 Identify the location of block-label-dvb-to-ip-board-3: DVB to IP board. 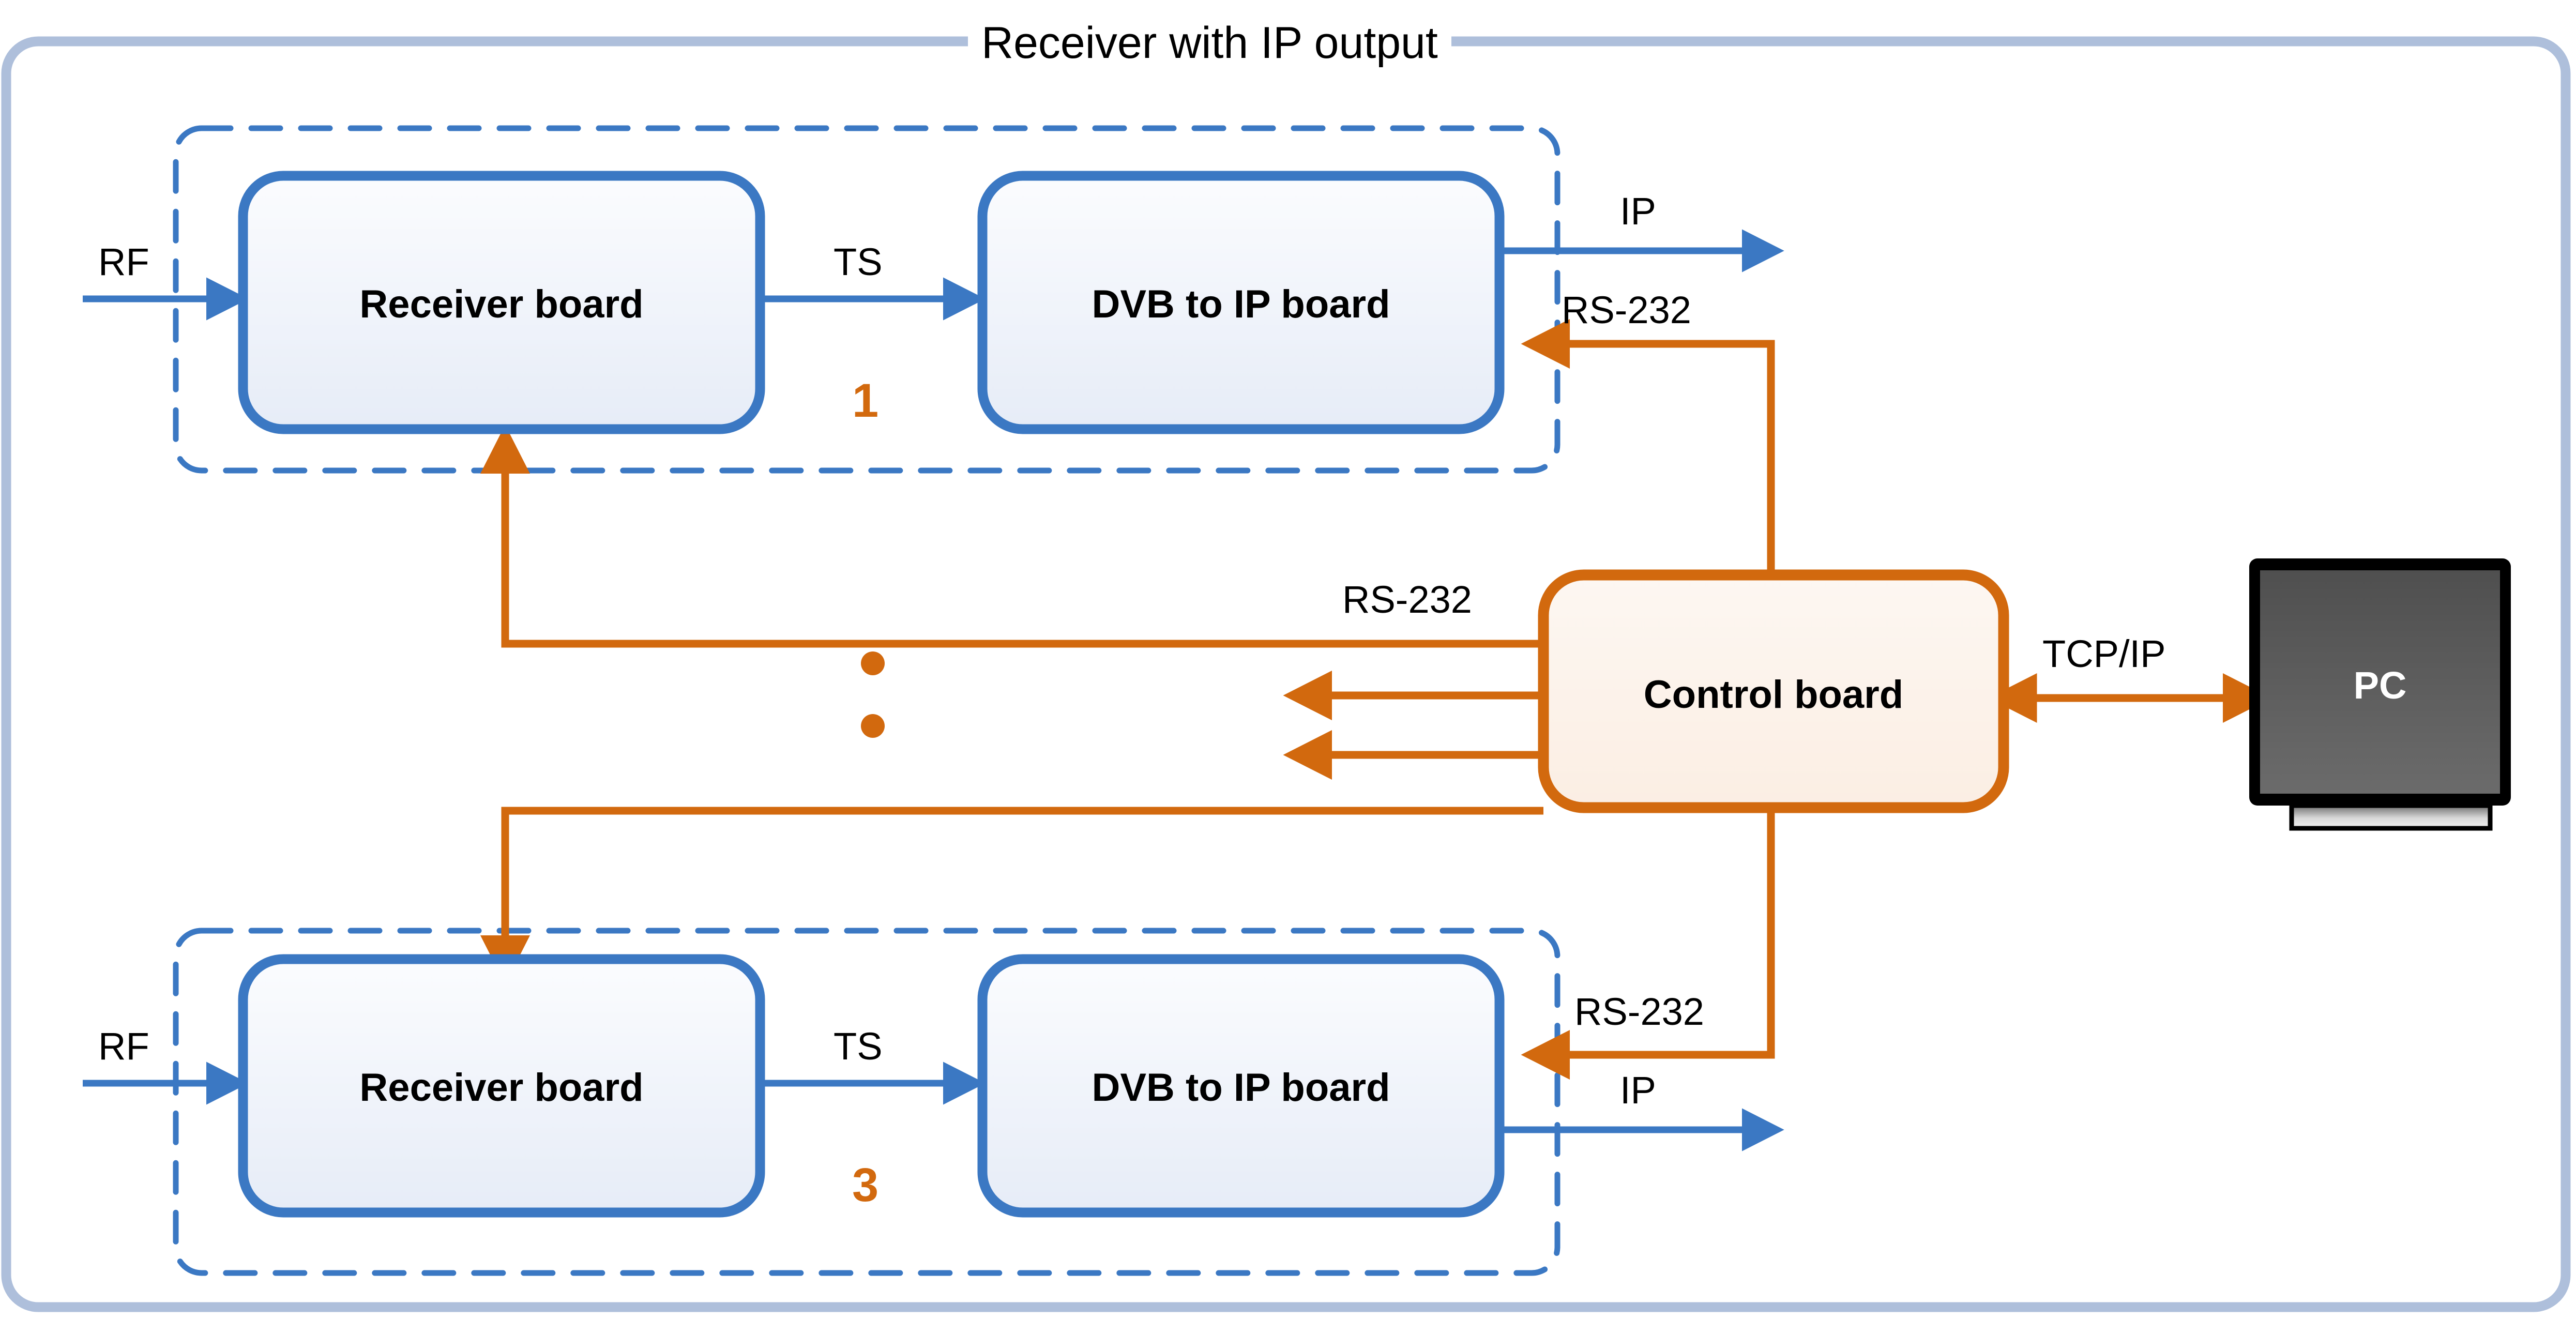
(1241, 1088).